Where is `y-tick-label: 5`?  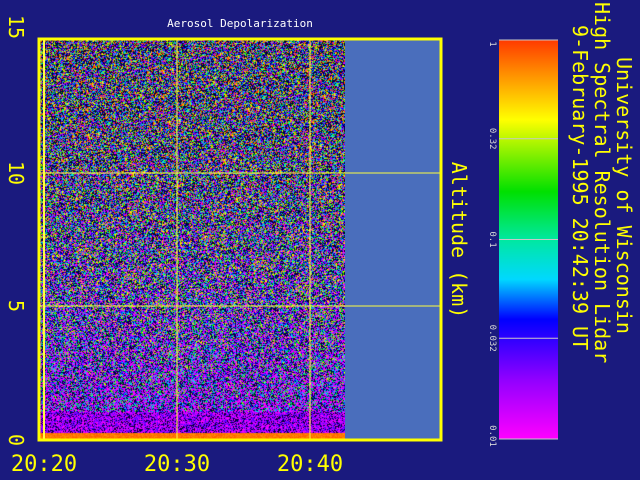
y-tick-label: 5 is located at coordinates (16, 306).